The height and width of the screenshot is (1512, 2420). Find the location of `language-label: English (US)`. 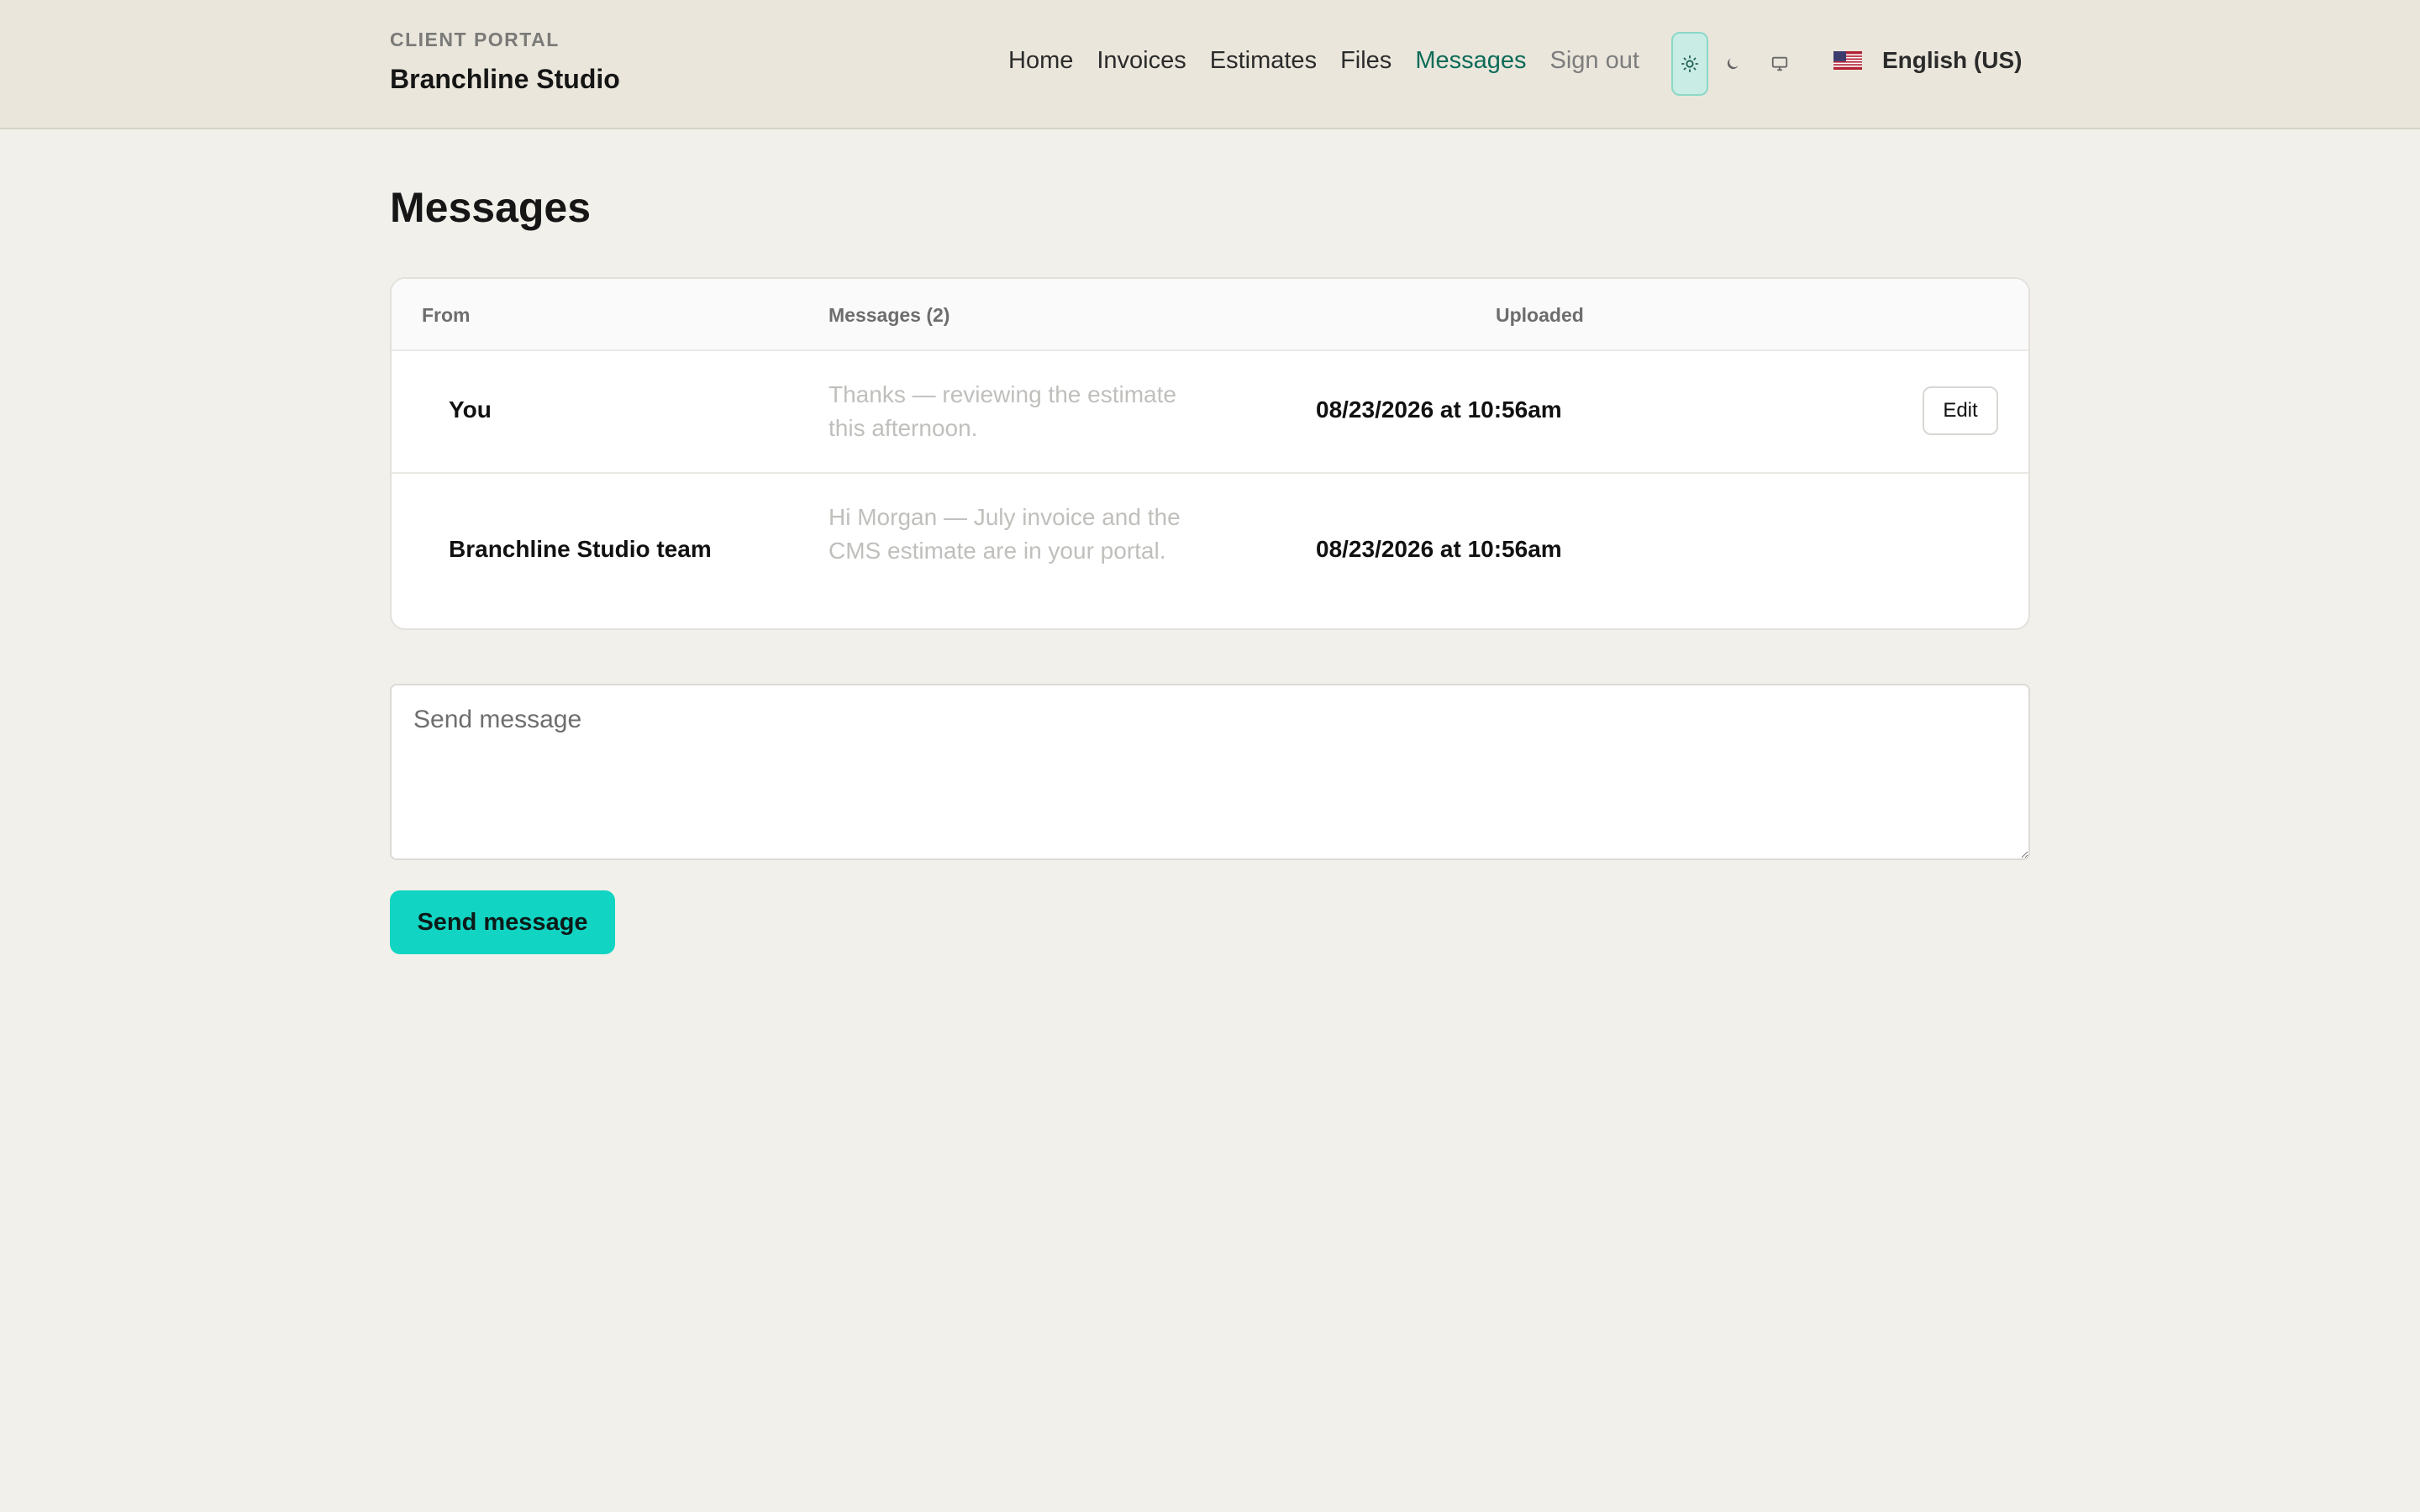

language-label: English (US) is located at coordinates (1952, 60).